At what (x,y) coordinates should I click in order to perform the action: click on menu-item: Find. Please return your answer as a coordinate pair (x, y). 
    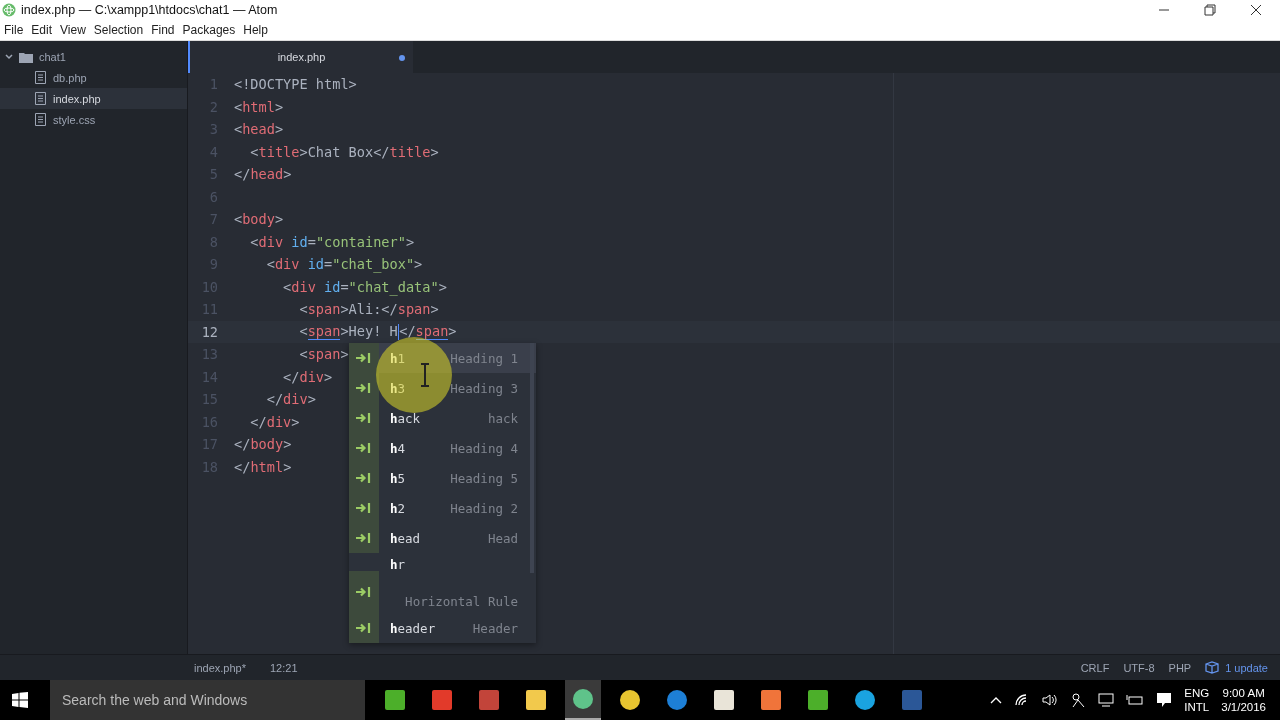
    Looking at the image, I should click on (163, 30).